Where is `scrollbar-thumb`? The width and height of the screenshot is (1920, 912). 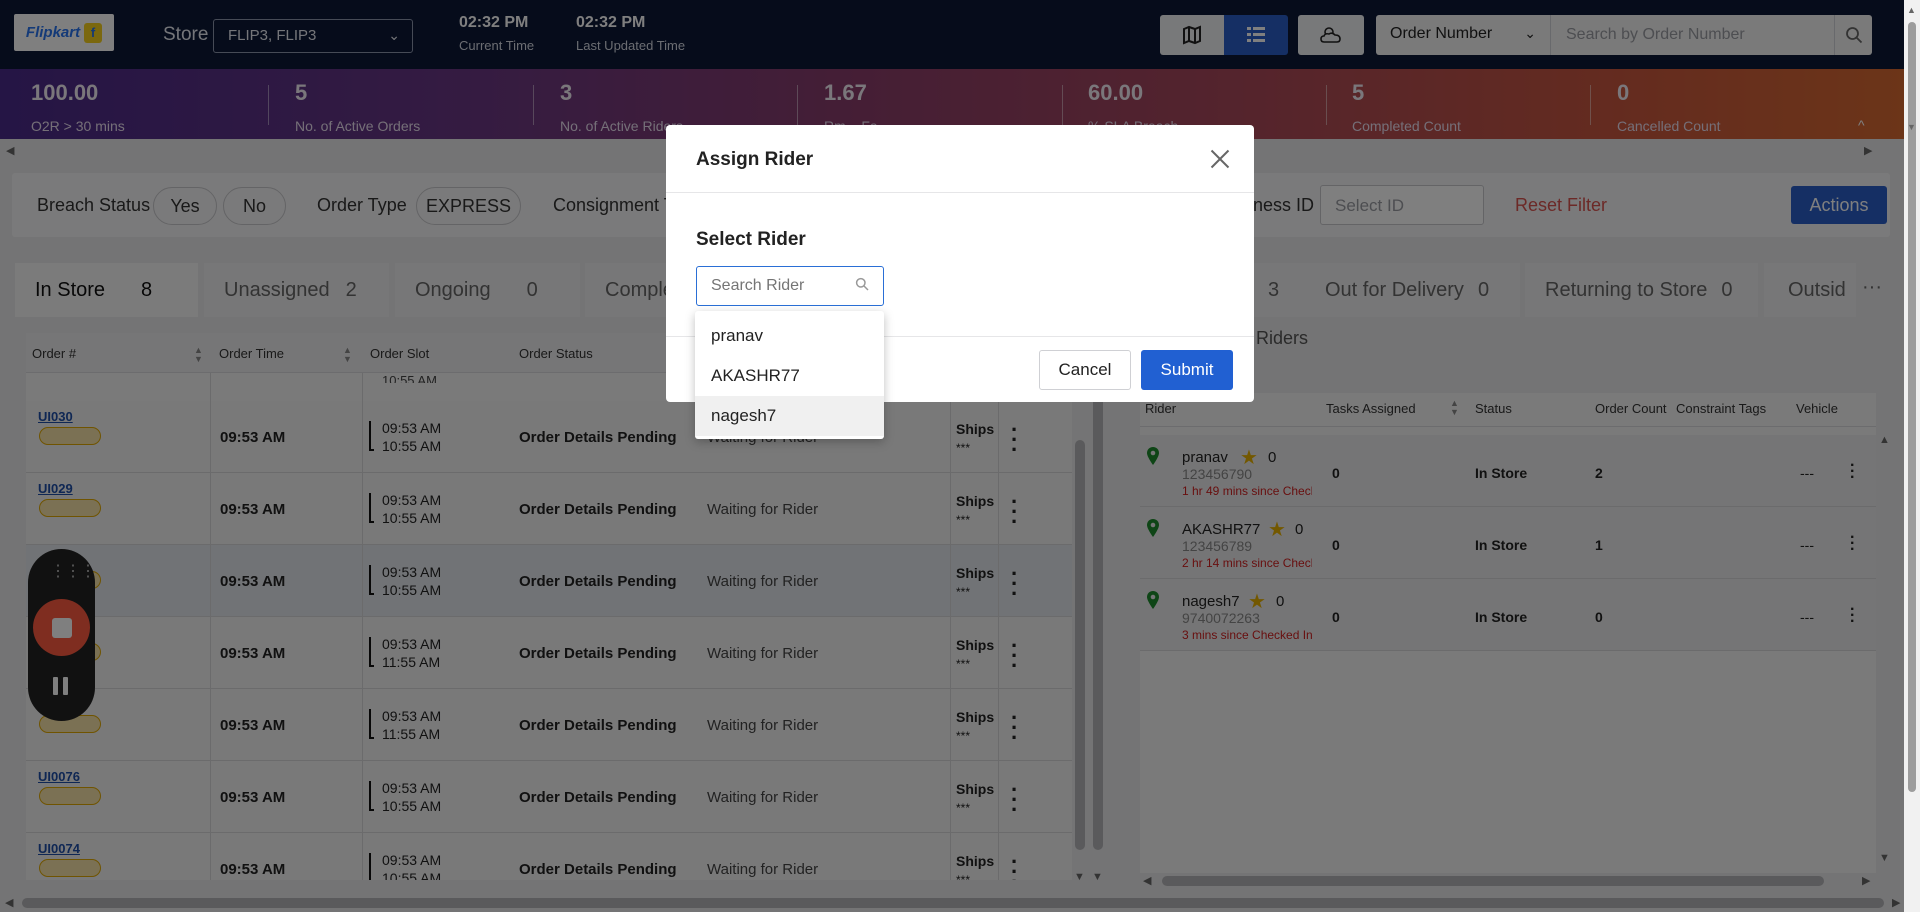 scrollbar-thumb is located at coordinates (1912, 407).